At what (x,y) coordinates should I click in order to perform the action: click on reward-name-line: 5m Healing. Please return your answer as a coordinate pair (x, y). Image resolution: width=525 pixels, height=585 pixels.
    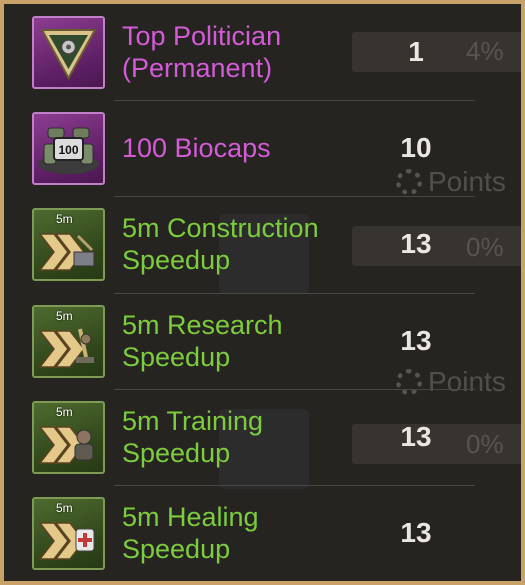
    Looking at the image, I should click on (190, 516).